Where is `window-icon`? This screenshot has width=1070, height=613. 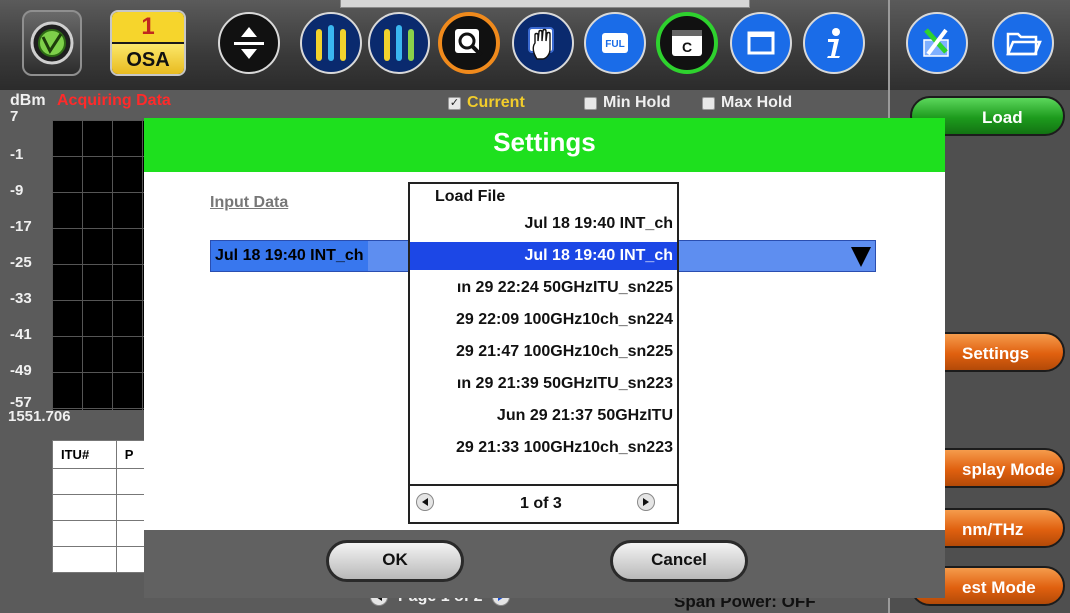
window-icon is located at coordinates (761, 43).